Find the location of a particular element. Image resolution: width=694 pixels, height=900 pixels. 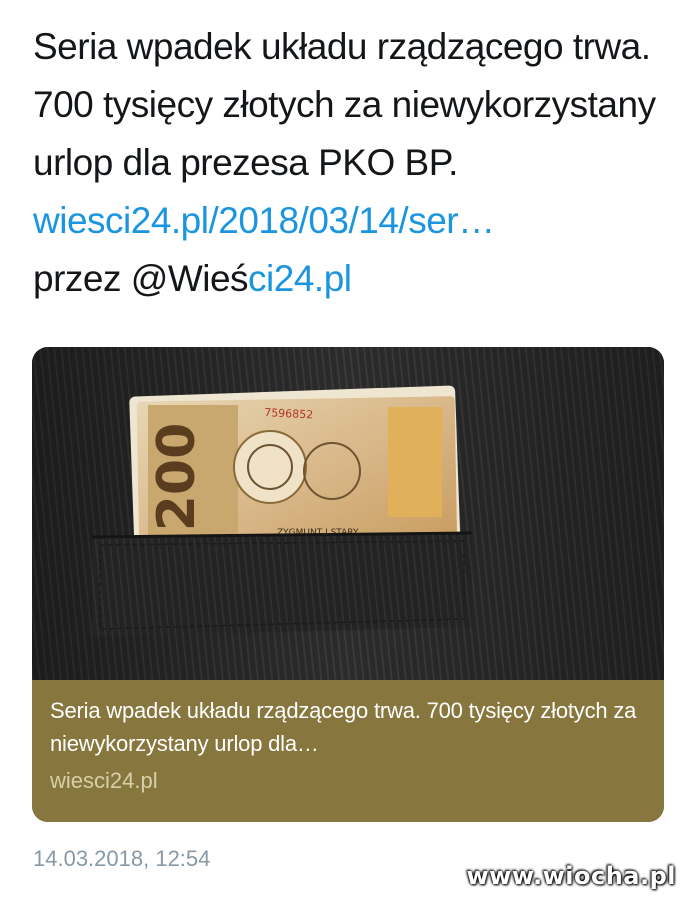

tweet-timestamp: 14.03.2018, 12:54 is located at coordinates (121, 859).